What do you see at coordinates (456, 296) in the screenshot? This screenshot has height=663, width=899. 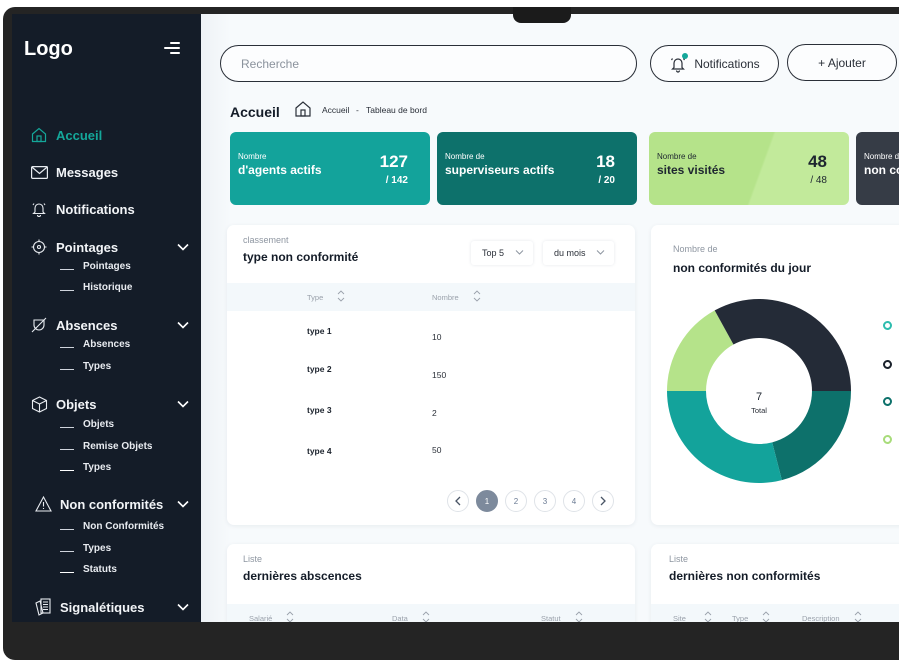 I see `column-header-nombre: Nombre` at bounding box center [456, 296].